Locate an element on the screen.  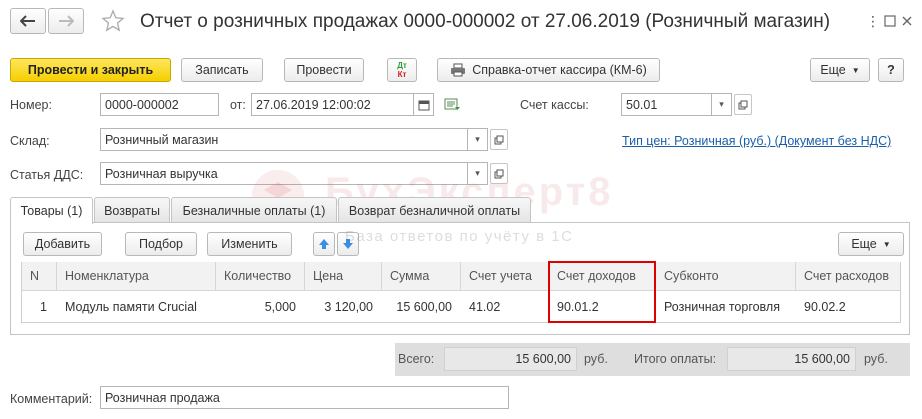
document-movements-icon is located at coordinates (453, 106).